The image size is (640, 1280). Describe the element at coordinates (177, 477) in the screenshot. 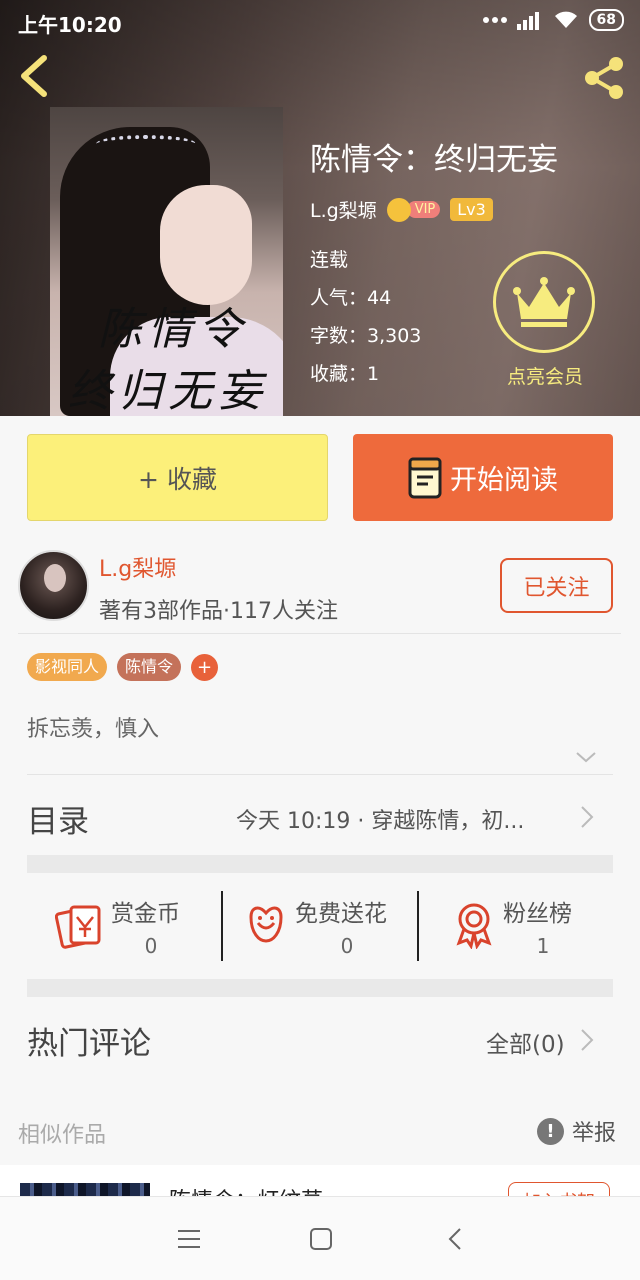

I see `collect-button: + 收藏` at that location.